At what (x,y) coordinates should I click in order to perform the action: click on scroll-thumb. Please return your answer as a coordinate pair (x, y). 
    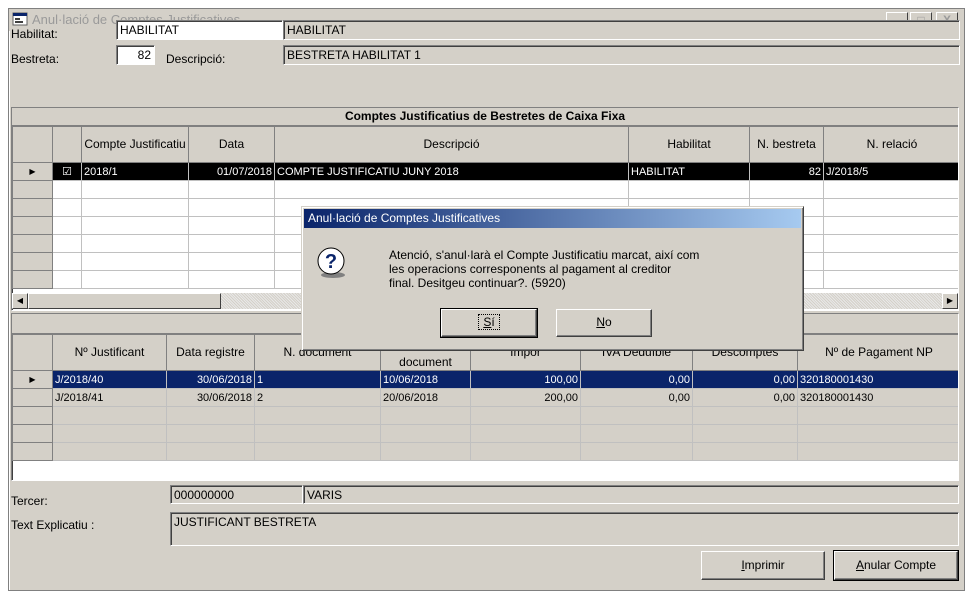
    Looking at the image, I should click on (124, 301).